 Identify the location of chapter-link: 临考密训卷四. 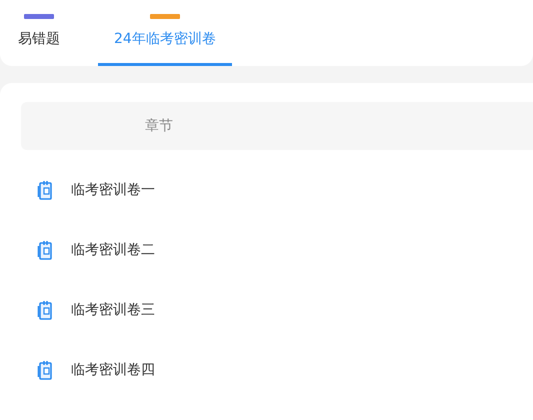
(113, 370).